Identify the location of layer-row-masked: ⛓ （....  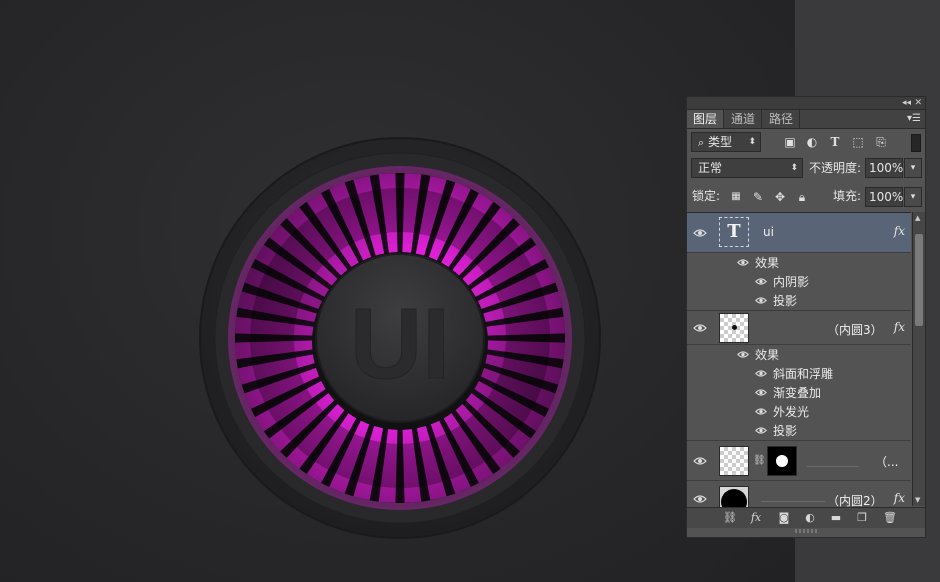
(799, 461).